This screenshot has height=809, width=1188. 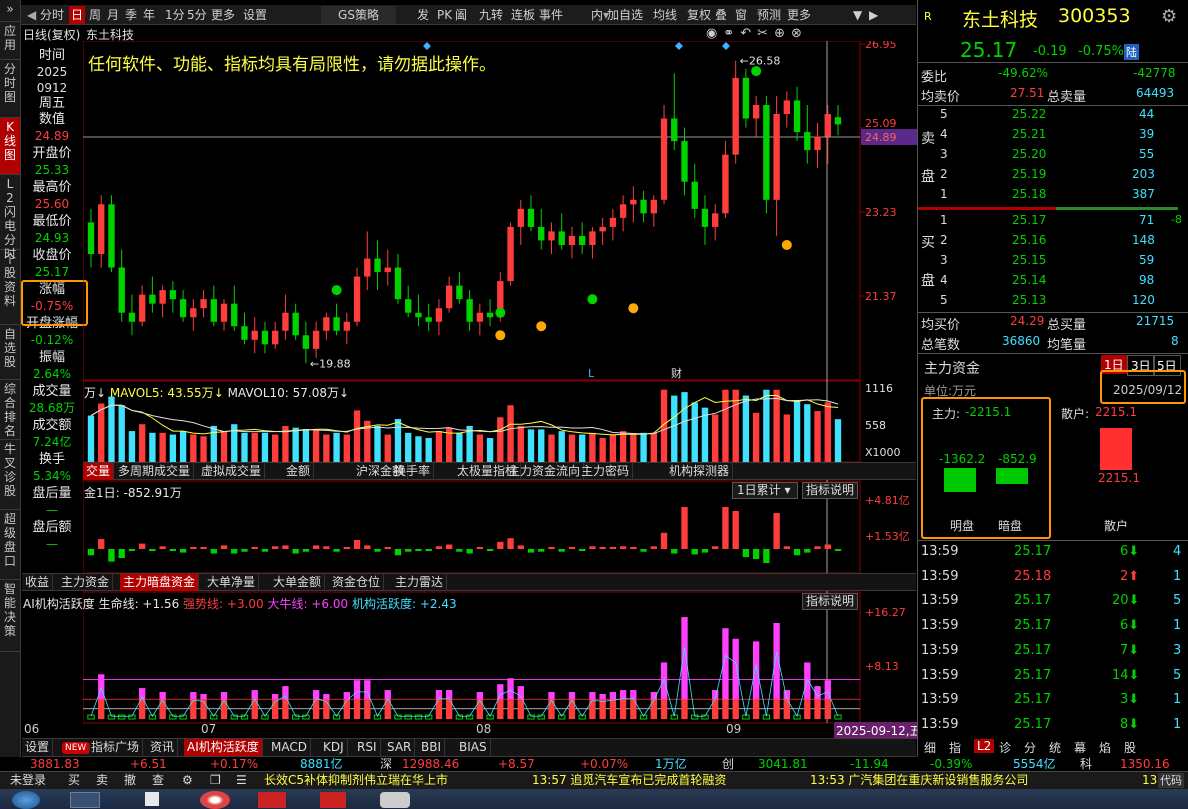 What do you see at coordinates (76, 748) in the screenshot?
I see `indicator-tab: NEW` at bounding box center [76, 748].